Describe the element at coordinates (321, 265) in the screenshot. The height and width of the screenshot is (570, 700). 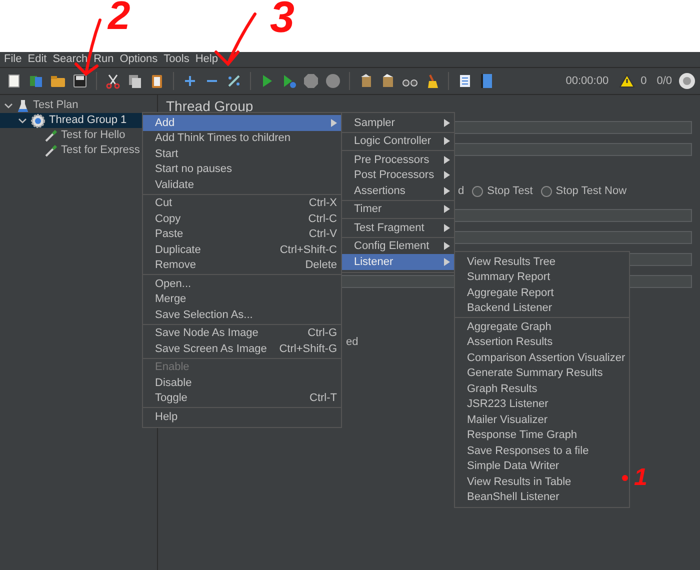
I see `shortcut-text: Delete` at that location.